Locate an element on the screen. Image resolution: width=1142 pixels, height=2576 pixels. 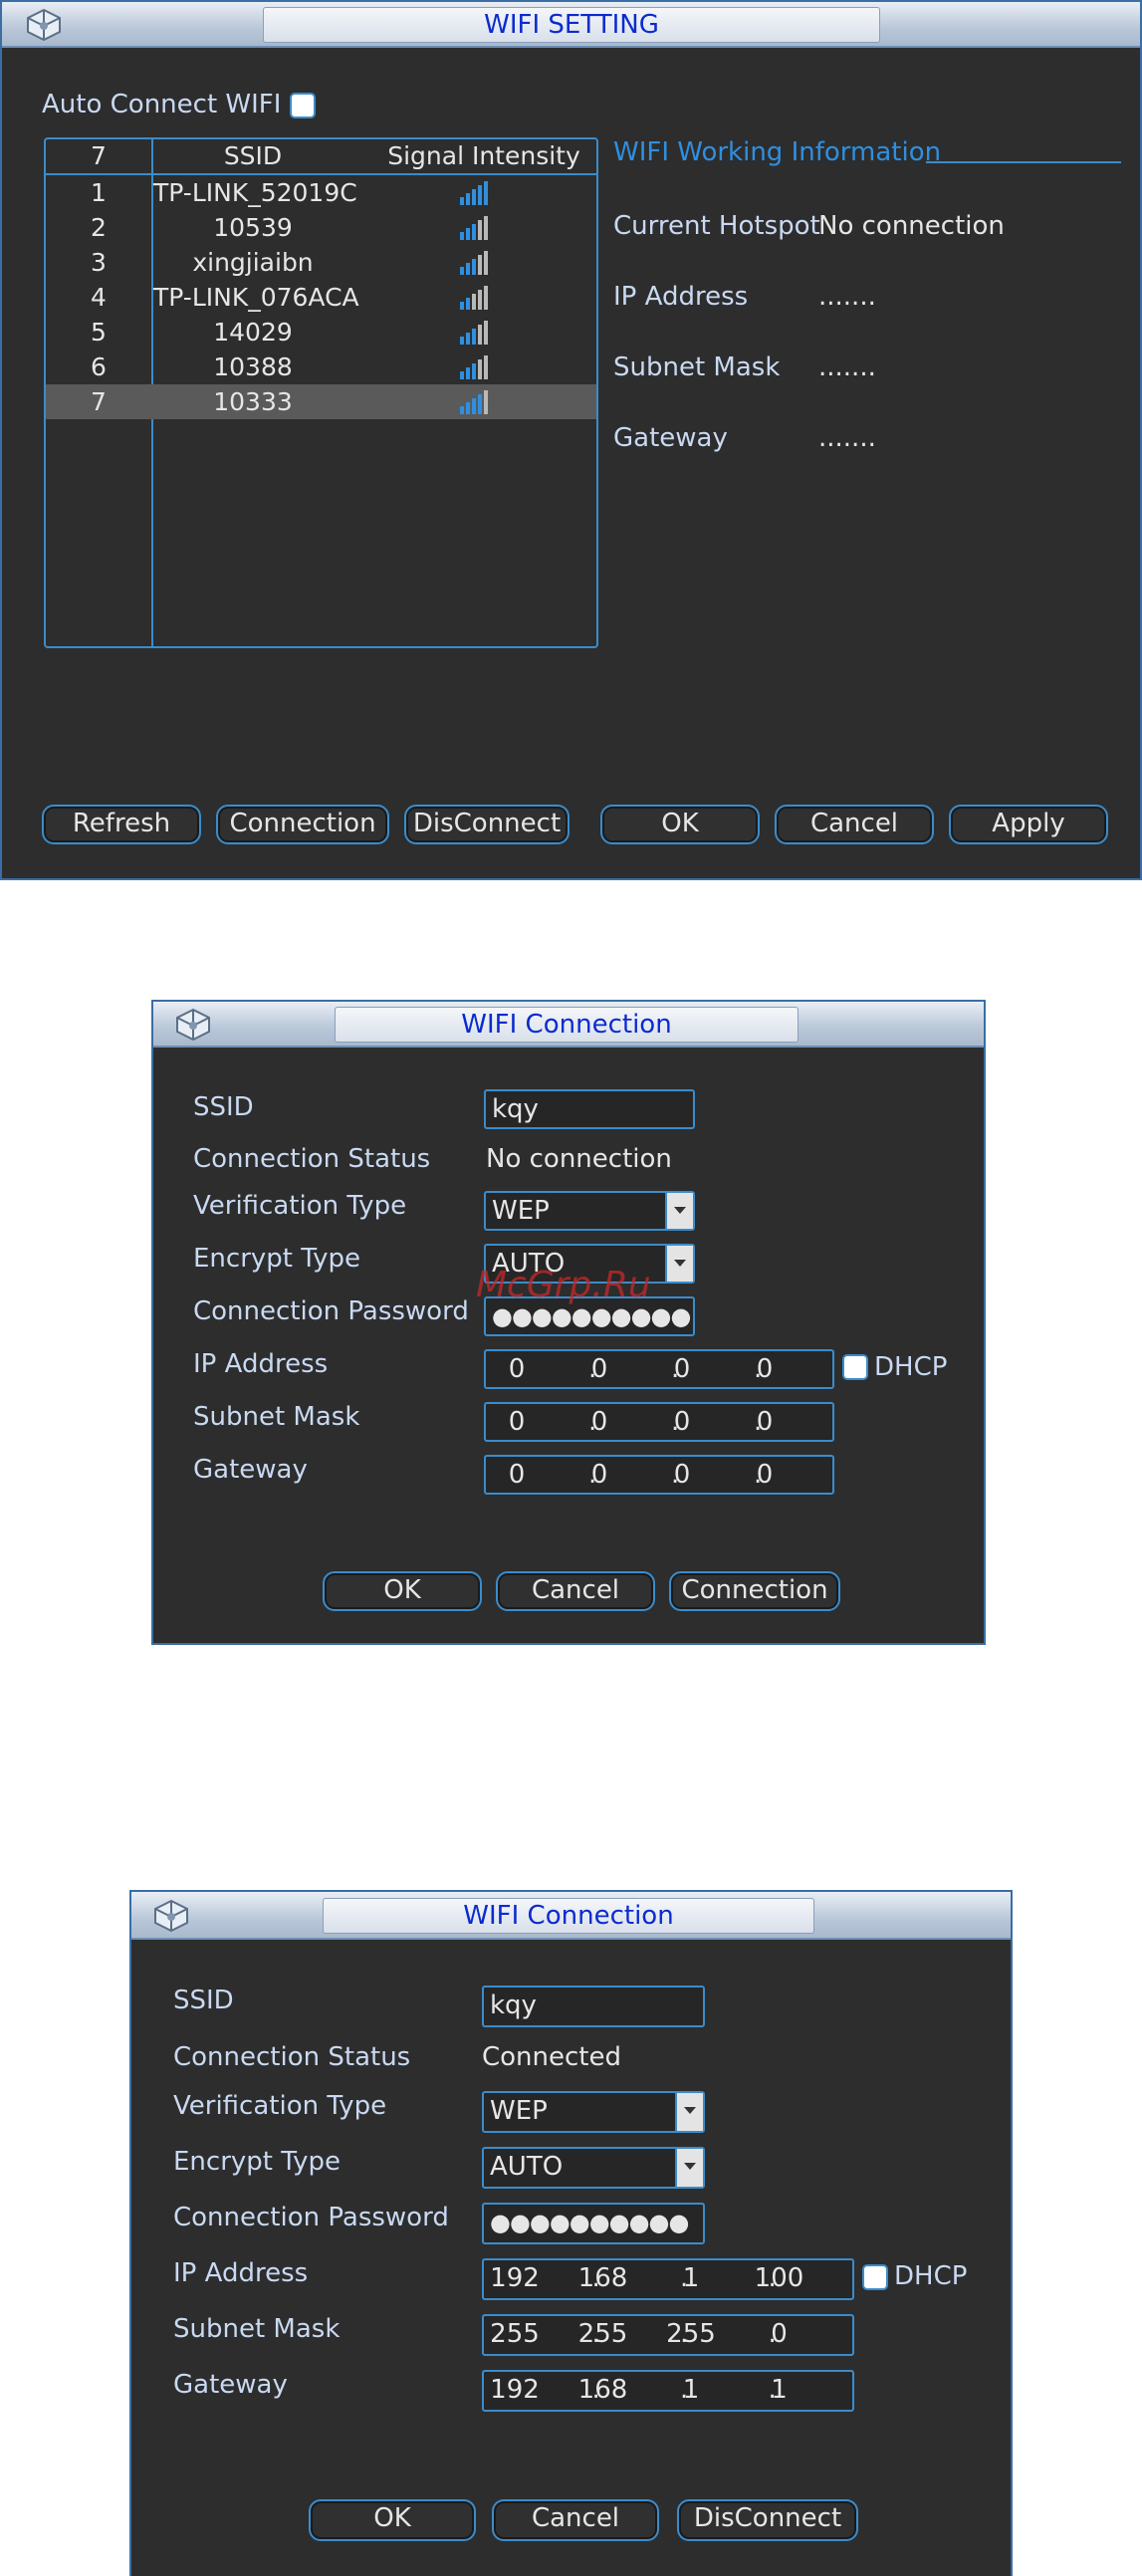
subnet-mask-label: Subnet Mask is located at coordinates (276, 1417).